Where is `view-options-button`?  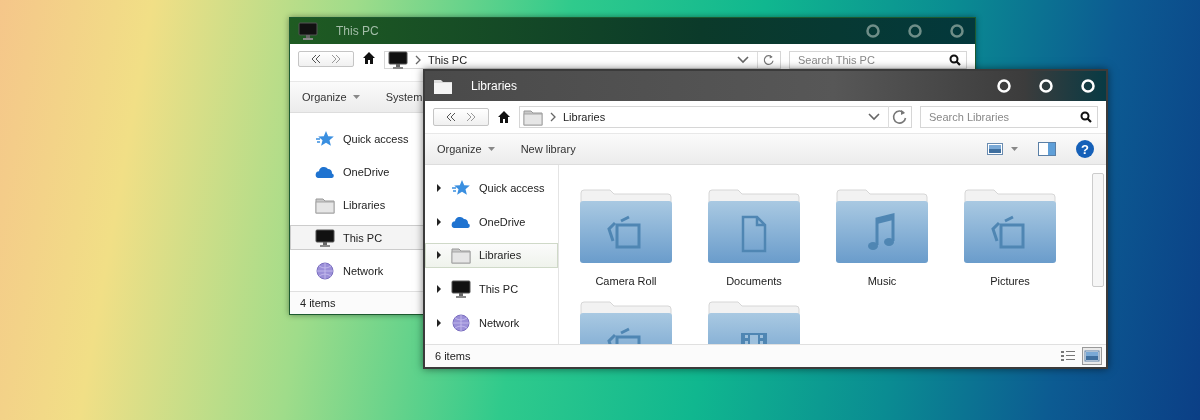 view-options-button is located at coordinates (1002, 149).